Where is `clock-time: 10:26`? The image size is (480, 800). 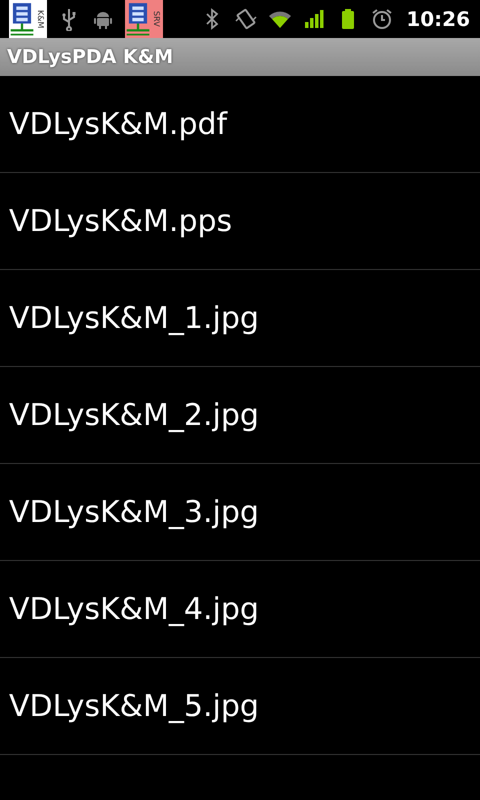
clock-time: 10:26 is located at coordinates (438, 19).